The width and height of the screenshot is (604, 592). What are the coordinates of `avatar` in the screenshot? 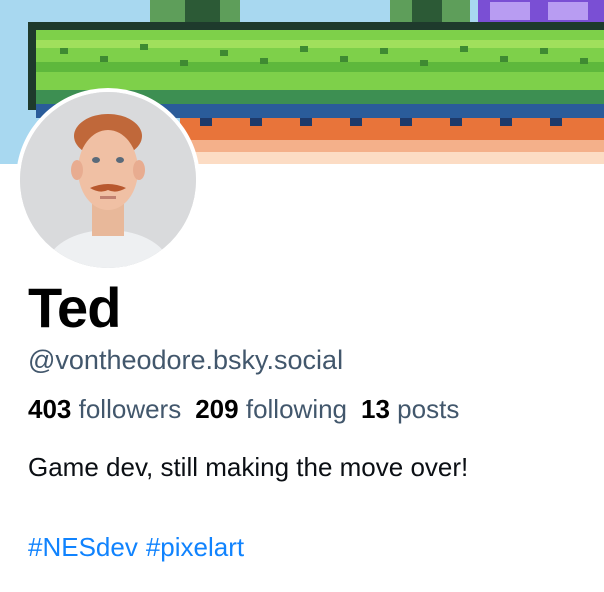 It's located at (108, 180).